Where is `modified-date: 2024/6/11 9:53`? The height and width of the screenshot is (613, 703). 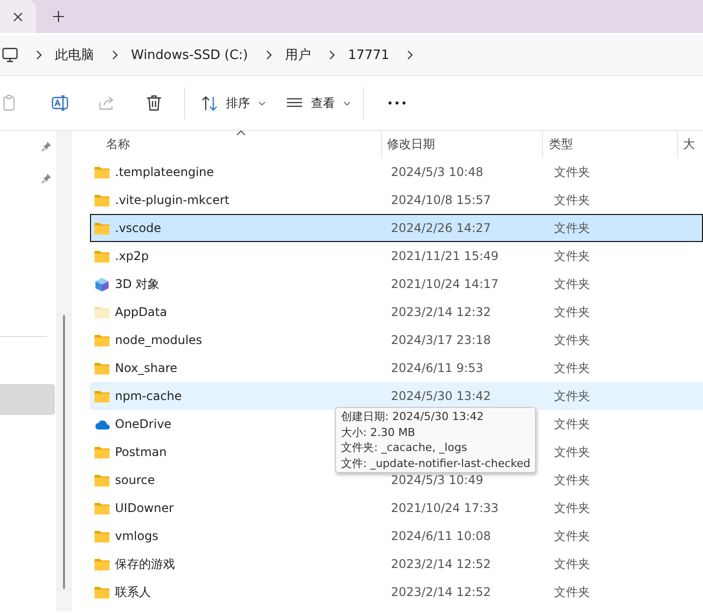
modified-date: 2024/6/11 9:53 is located at coordinates (437, 368).